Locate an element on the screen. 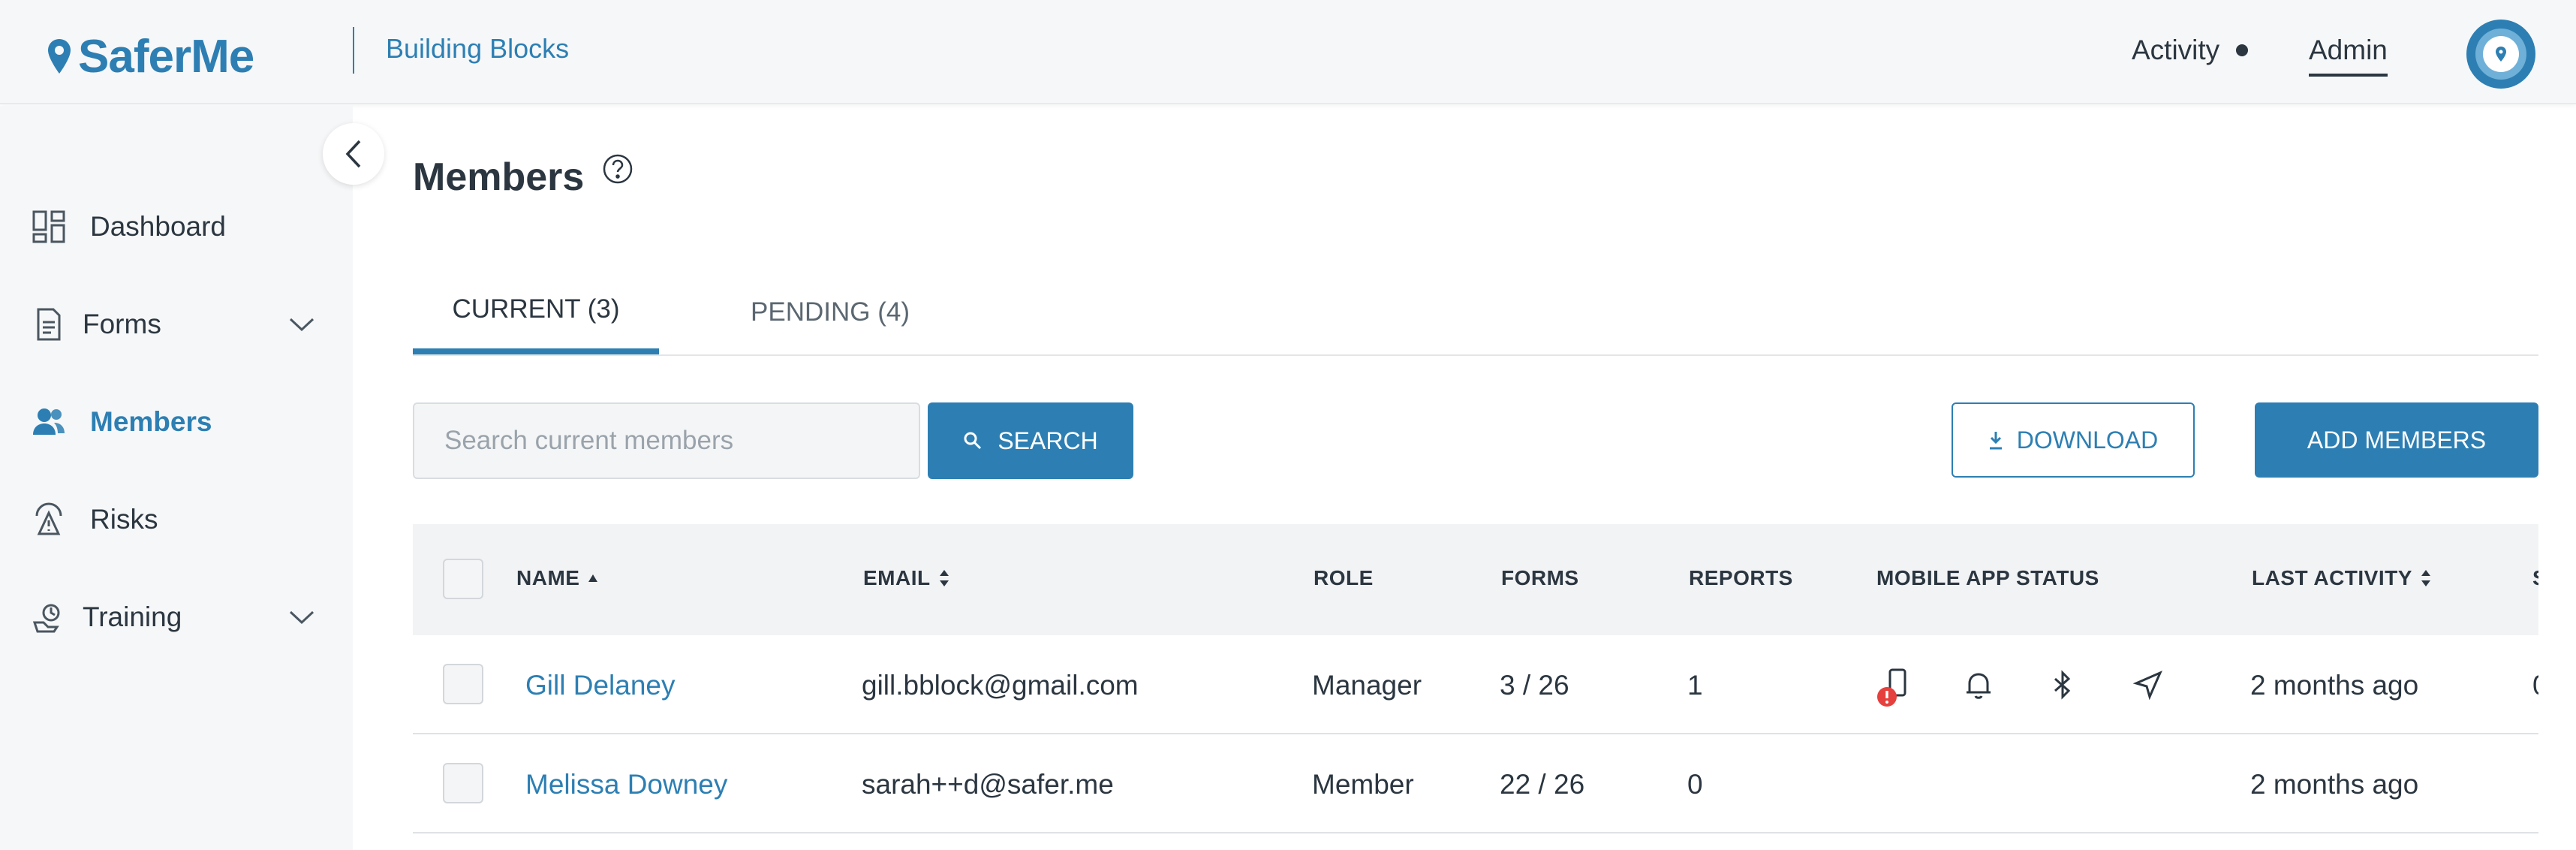  search-button-label: SEARCH is located at coordinates (1048, 440).